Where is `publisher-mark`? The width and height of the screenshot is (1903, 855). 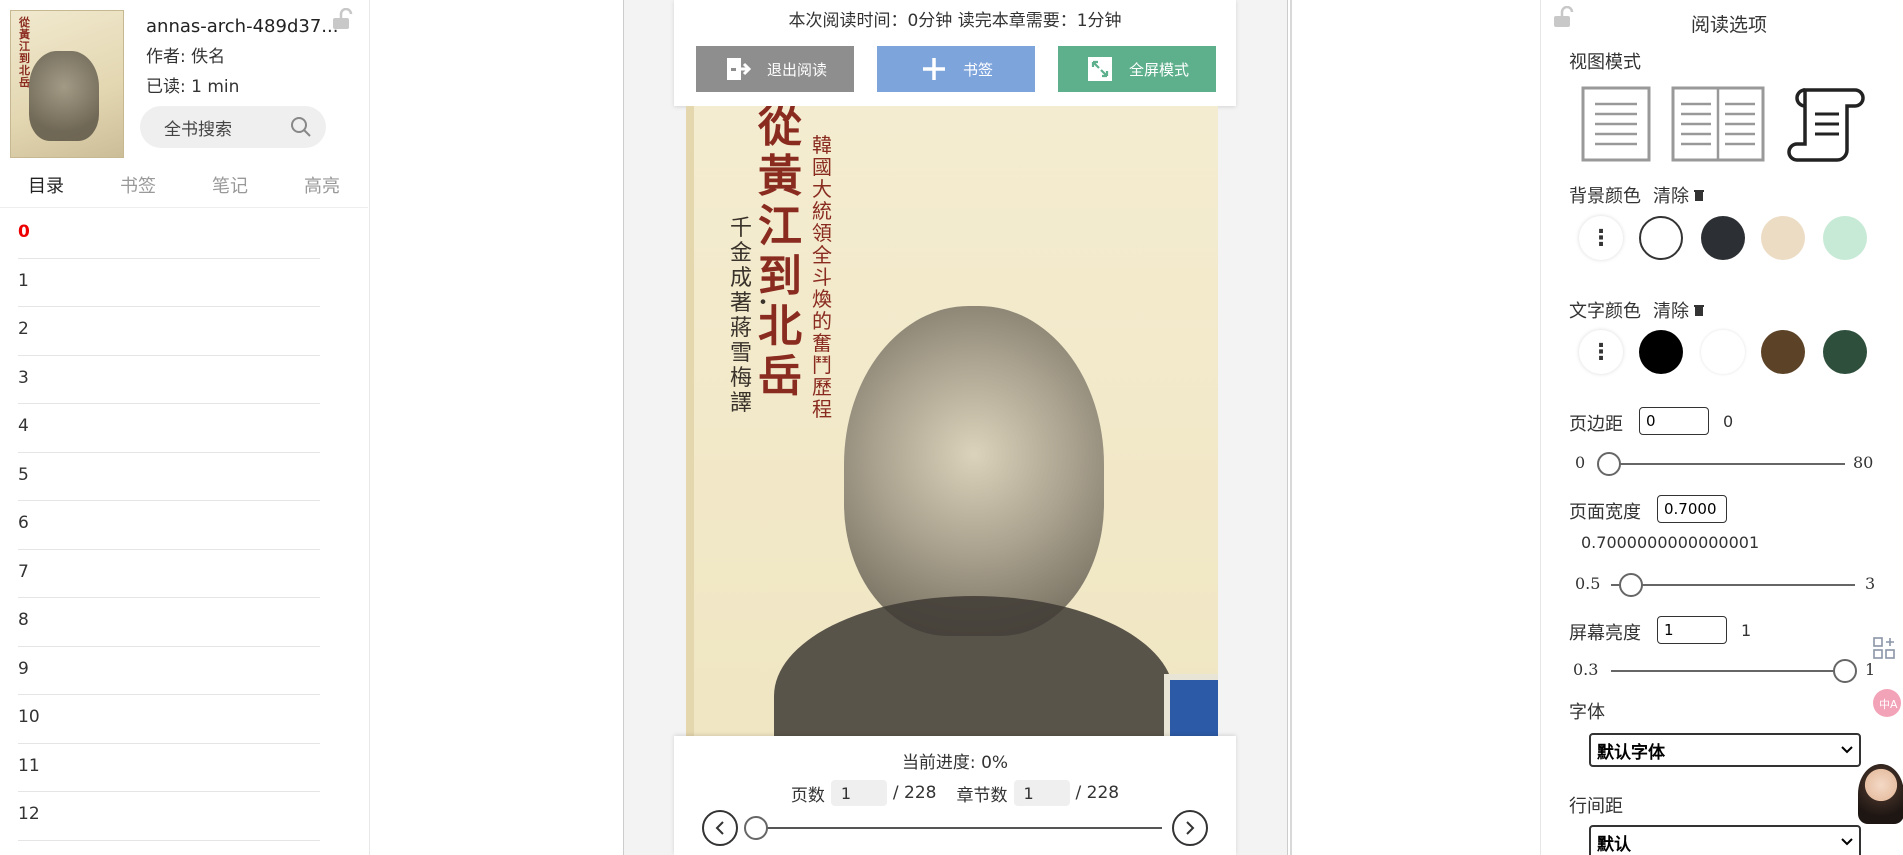
publisher-mark is located at coordinates (1191, 705).